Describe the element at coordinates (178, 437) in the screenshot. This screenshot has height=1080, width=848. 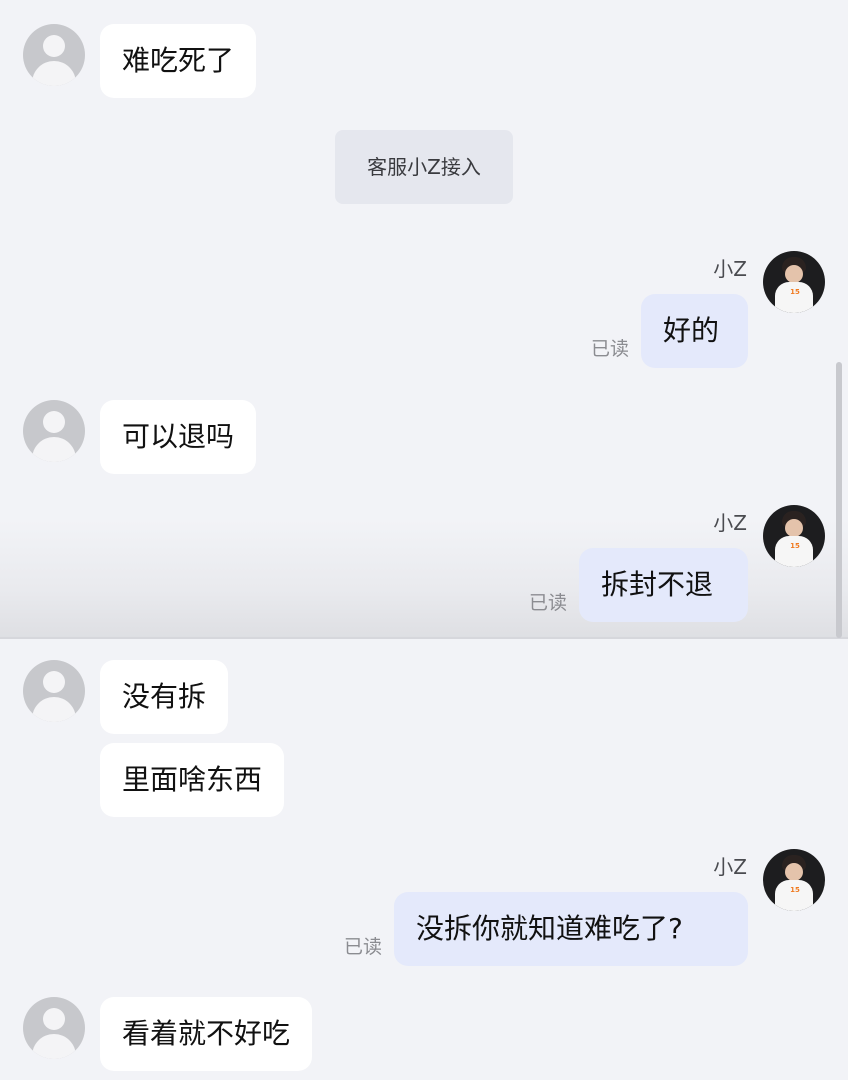
I see `incoming-message-bubble: 可以退吗` at that location.